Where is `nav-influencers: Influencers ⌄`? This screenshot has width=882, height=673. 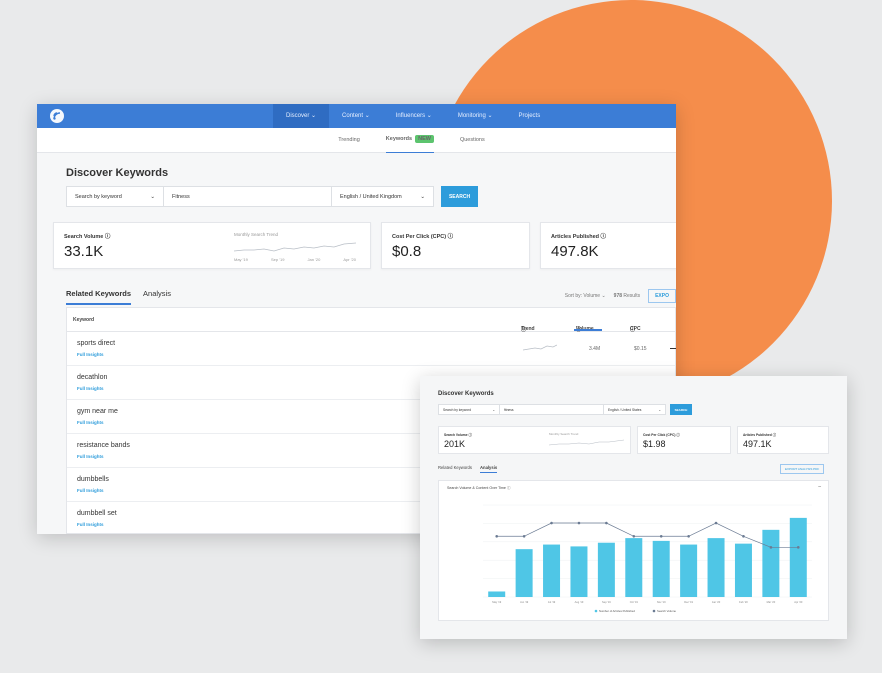 nav-influencers: Influencers ⌄ is located at coordinates (414, 116).